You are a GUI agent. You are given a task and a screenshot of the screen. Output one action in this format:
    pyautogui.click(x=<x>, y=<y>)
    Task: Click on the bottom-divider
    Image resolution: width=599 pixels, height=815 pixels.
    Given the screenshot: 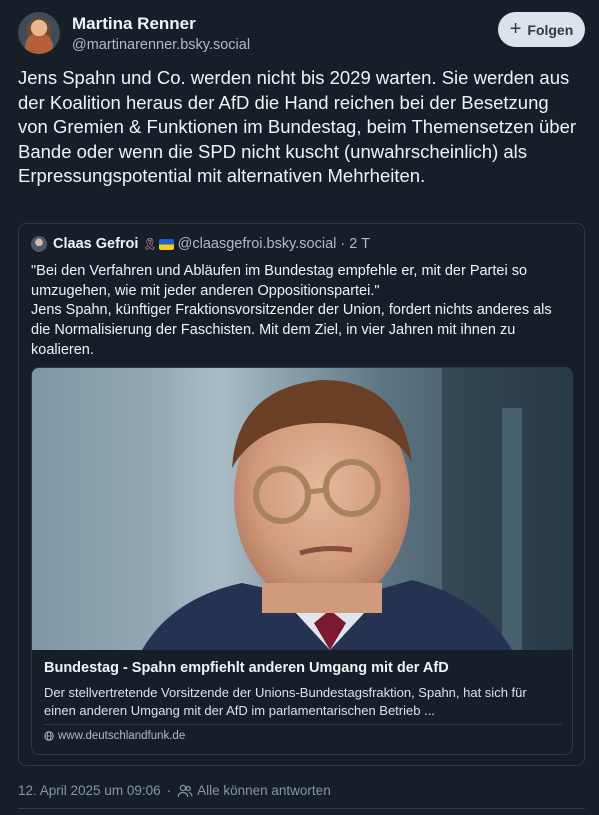 What is the action you would take?
    pyautogui.click(x=301, y=808)
    